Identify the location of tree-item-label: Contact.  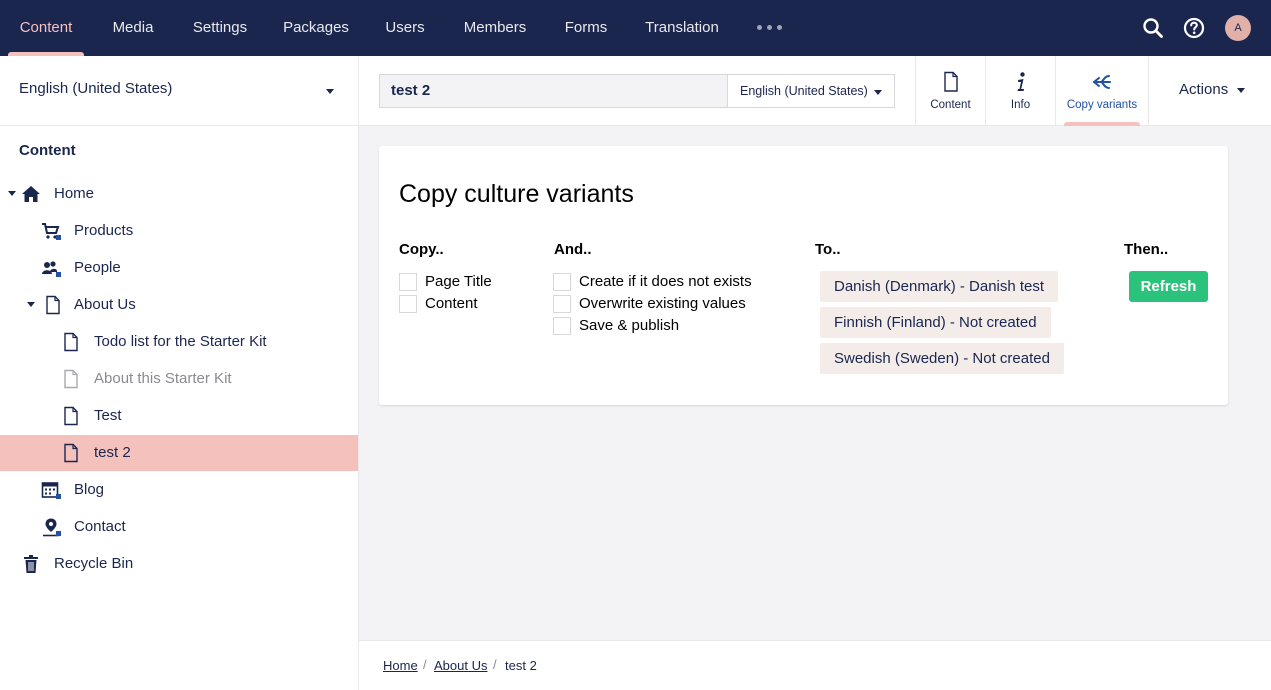
(100, 526).